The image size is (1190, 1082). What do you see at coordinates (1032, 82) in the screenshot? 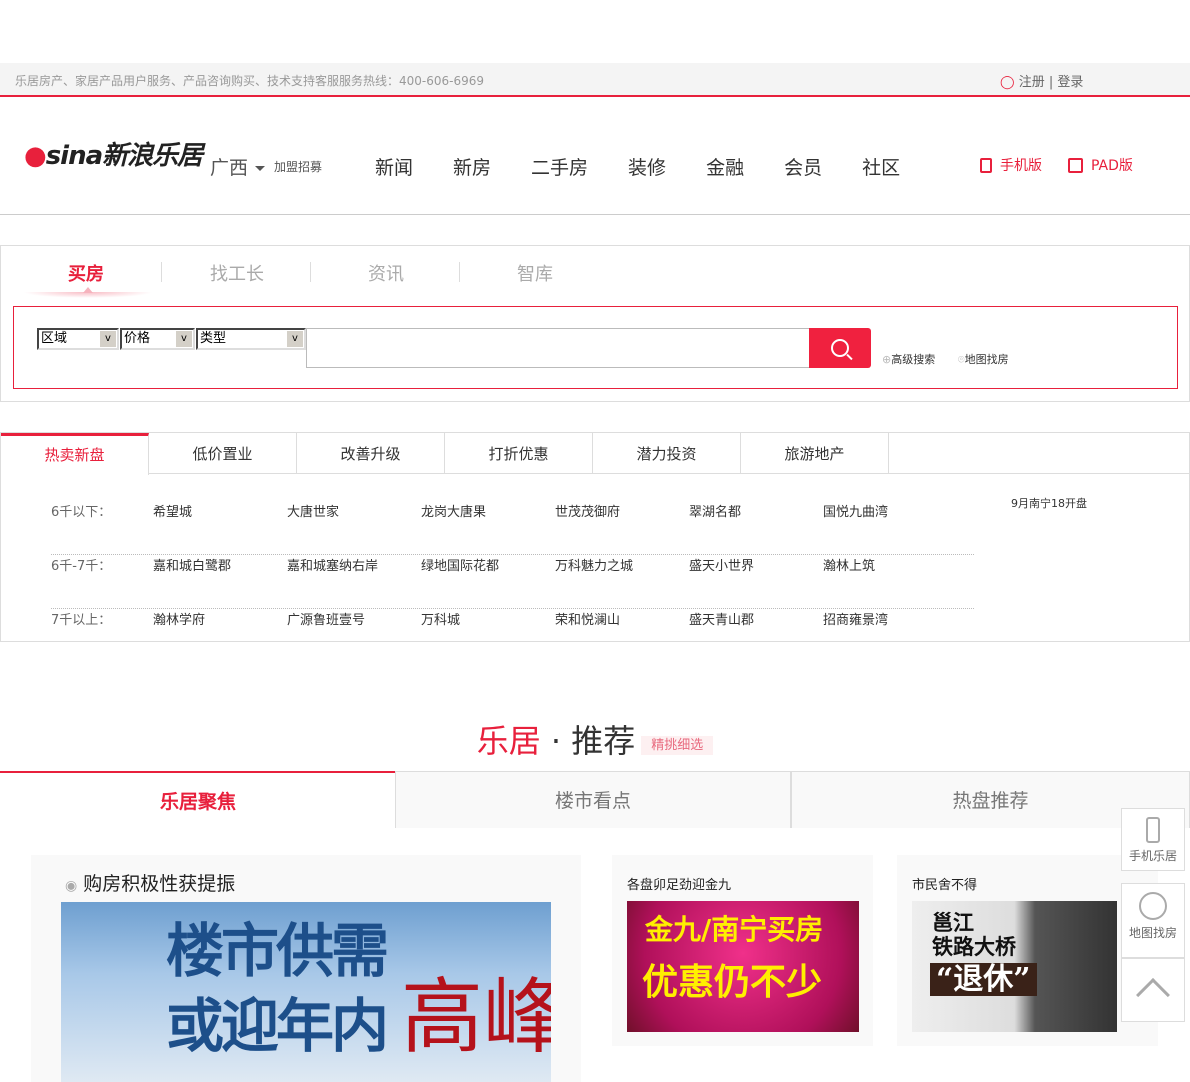
I see `register-link: 注册` at bounding box center [1032, 82].